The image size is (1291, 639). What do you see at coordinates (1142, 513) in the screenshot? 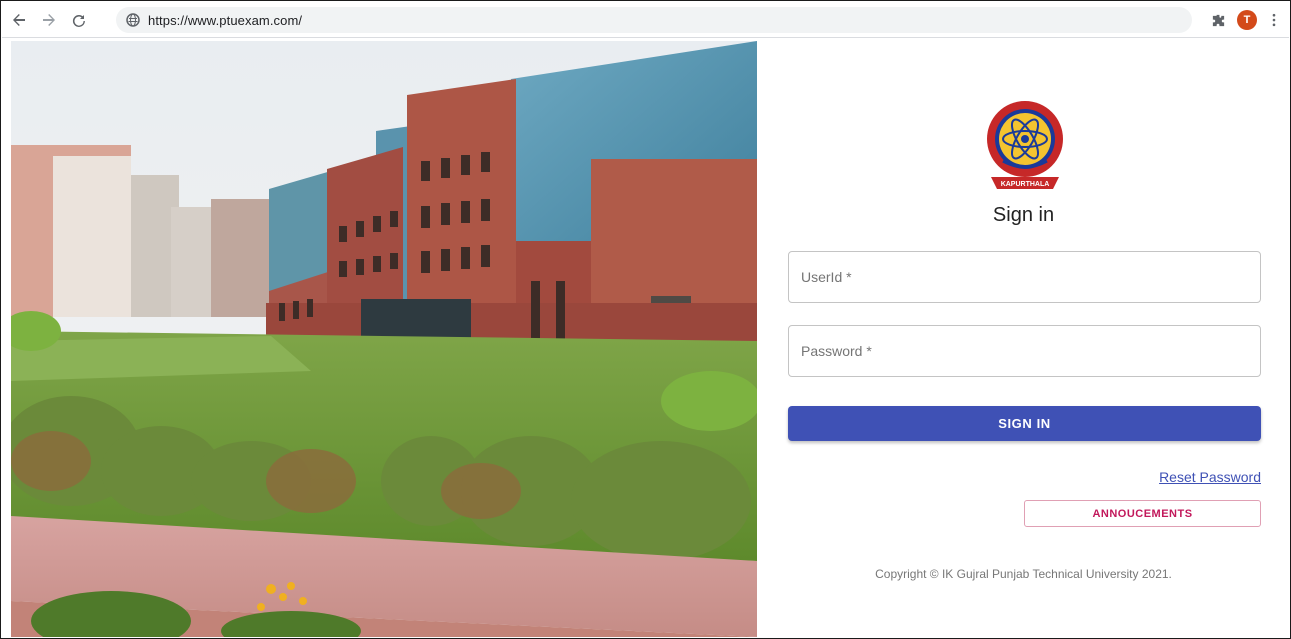
I see `announcements-button: ANNOUCEMENTS` at bounding box center [1142, 513].